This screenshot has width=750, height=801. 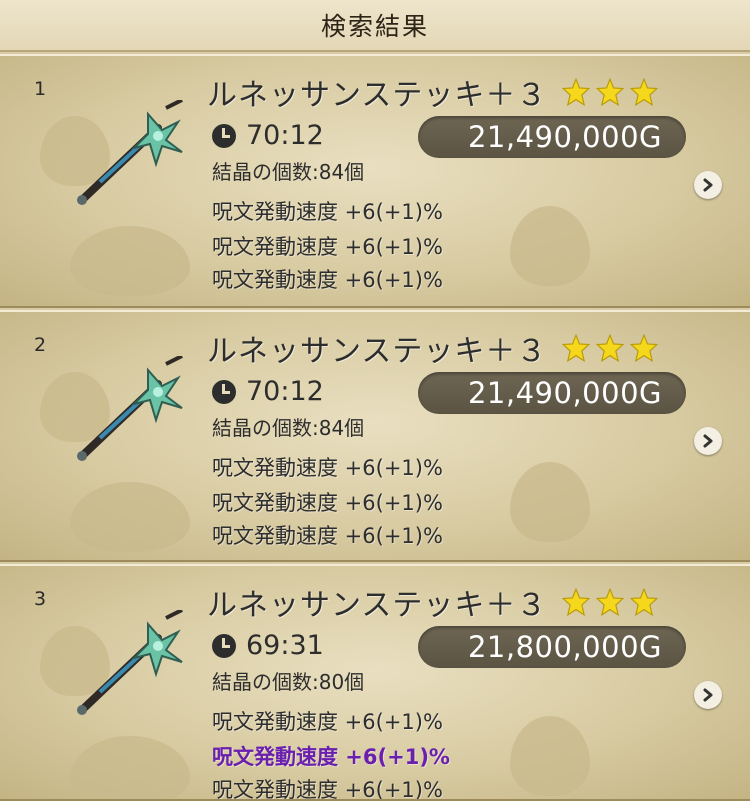 What do you see at coordinates (564, 647) in the screenshot?
I see `price-text: 21,800,000G` at bounding box center [564, 647].